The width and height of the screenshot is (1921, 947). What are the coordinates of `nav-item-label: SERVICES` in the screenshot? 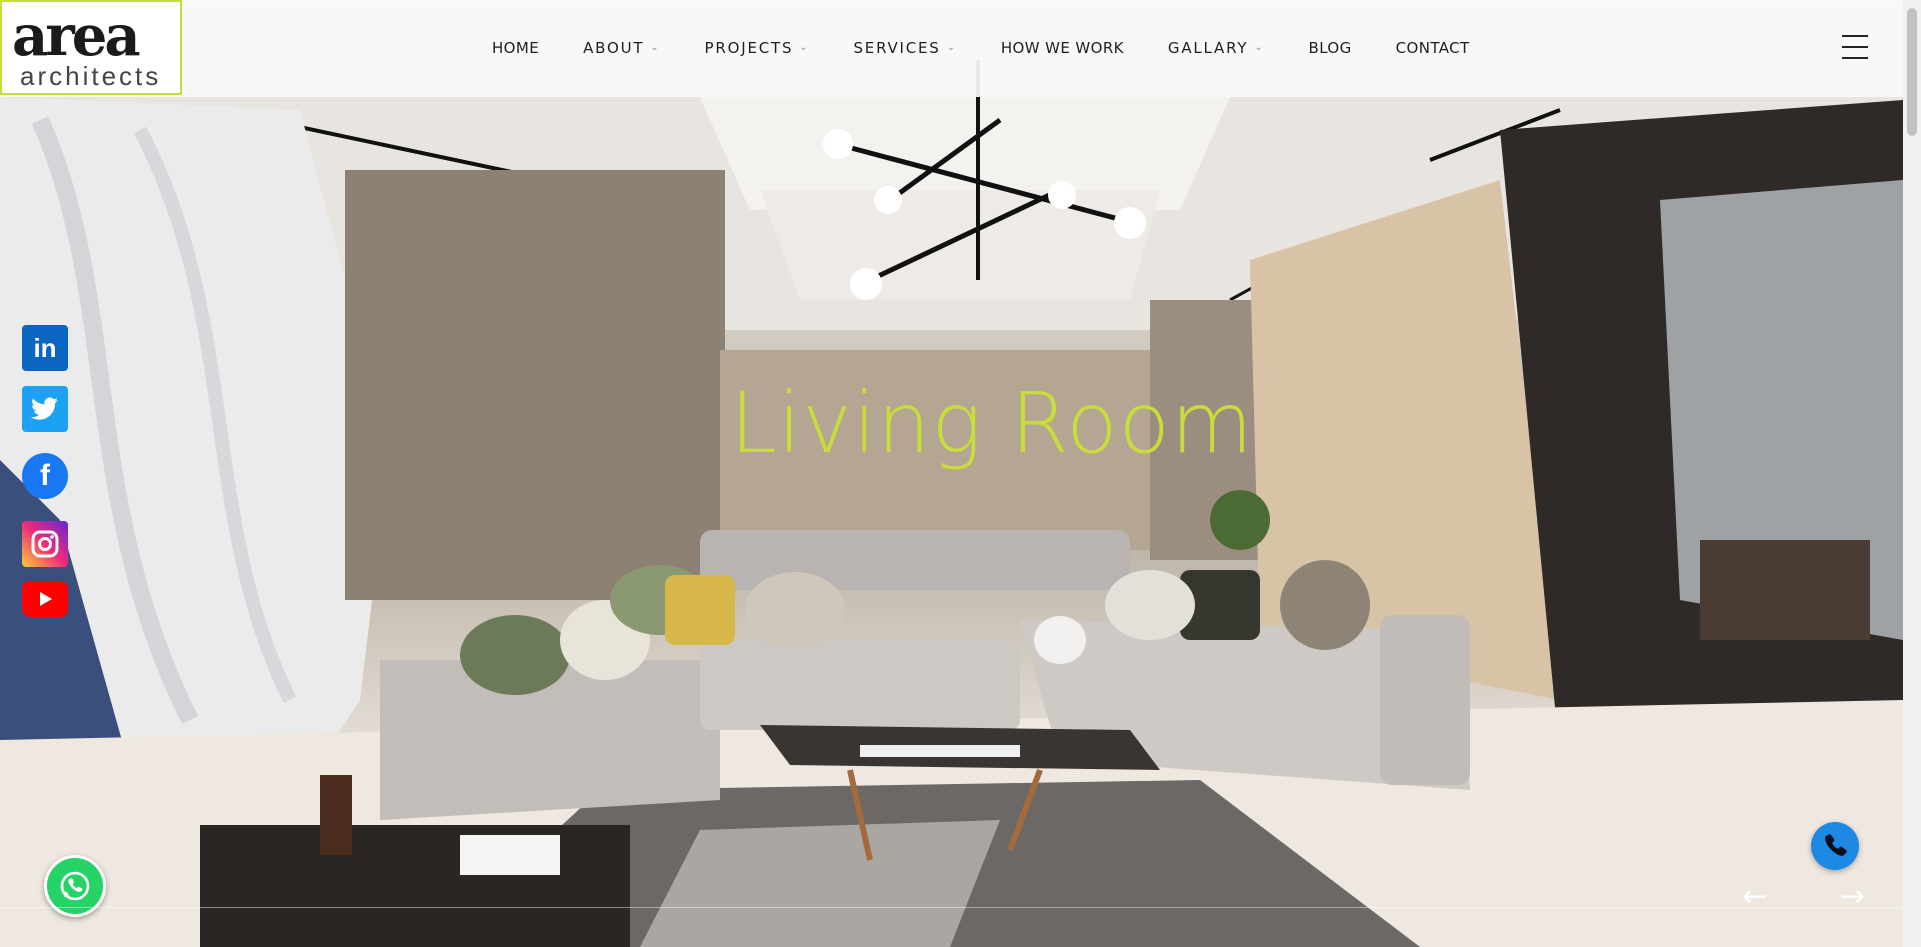 It's located at (897, 48).